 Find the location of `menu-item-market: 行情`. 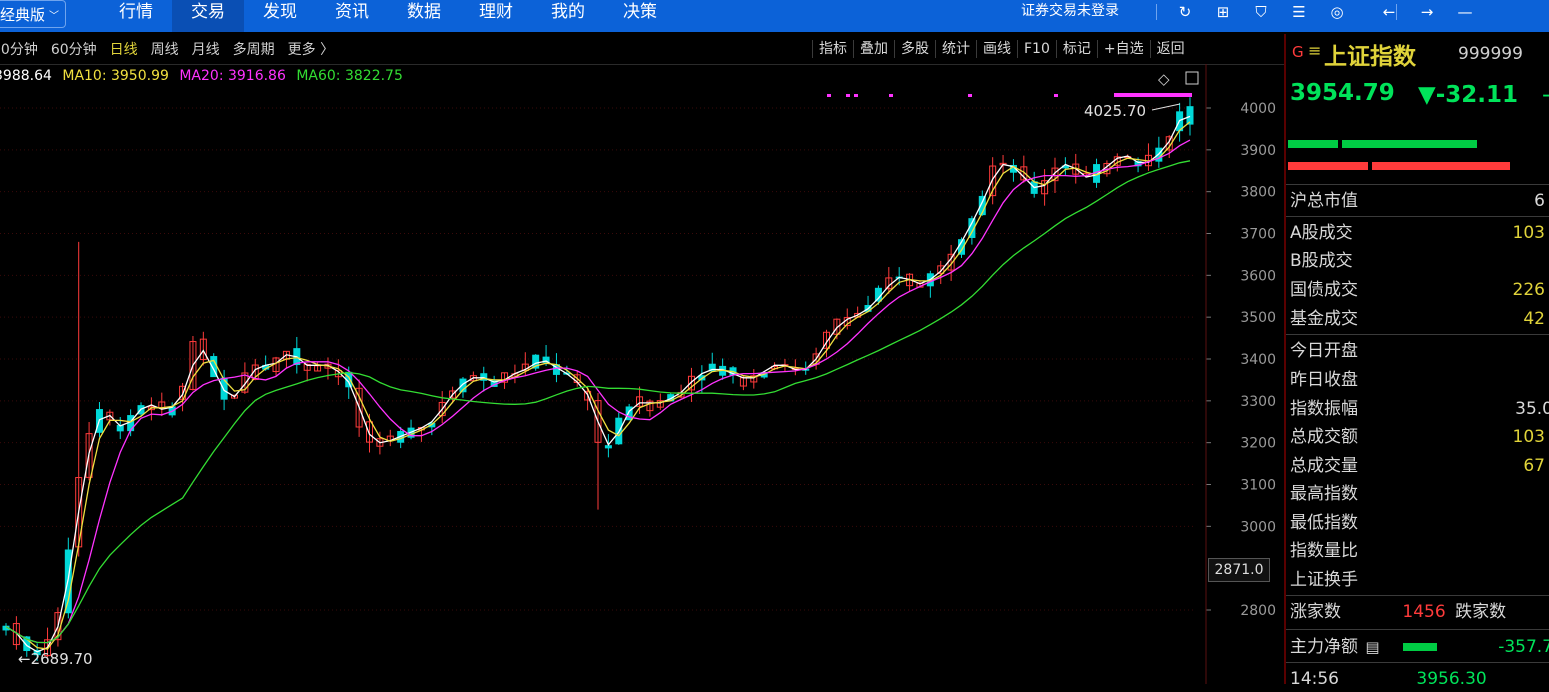

menu-item-market: 行情 is located at coordinates (136, 16).